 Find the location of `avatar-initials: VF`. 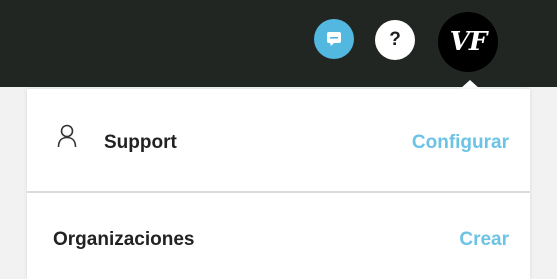

avatar-initials: VF is located at coordinates (468, 42).